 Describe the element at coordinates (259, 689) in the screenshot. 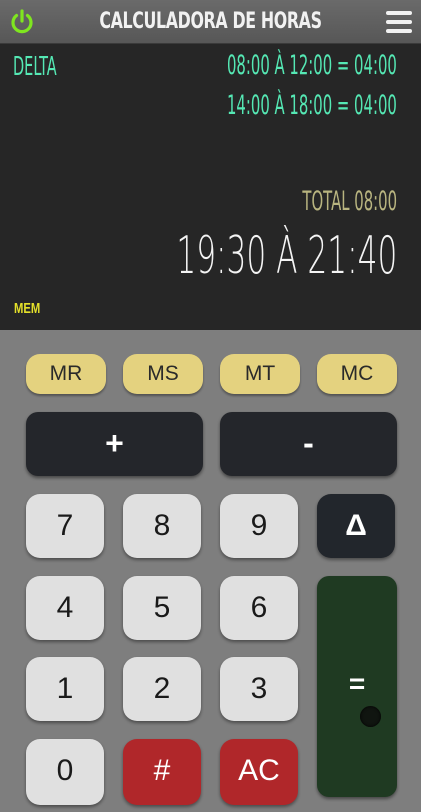

I see `digit-3-button: 3` at that location.